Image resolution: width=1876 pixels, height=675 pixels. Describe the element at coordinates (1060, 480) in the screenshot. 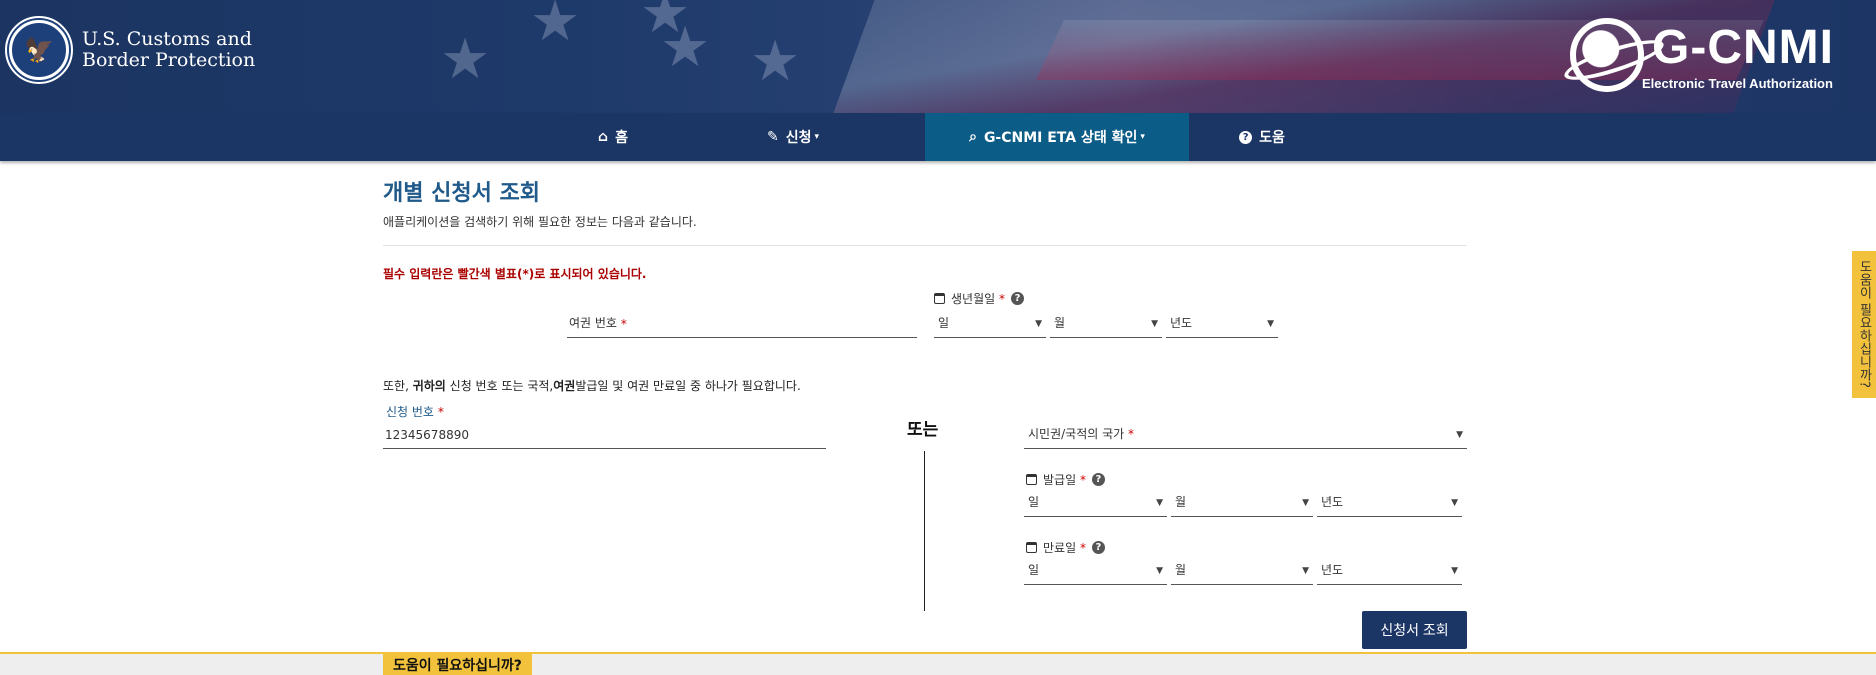

I see `issue-date-label-text: 발급일` at that location.